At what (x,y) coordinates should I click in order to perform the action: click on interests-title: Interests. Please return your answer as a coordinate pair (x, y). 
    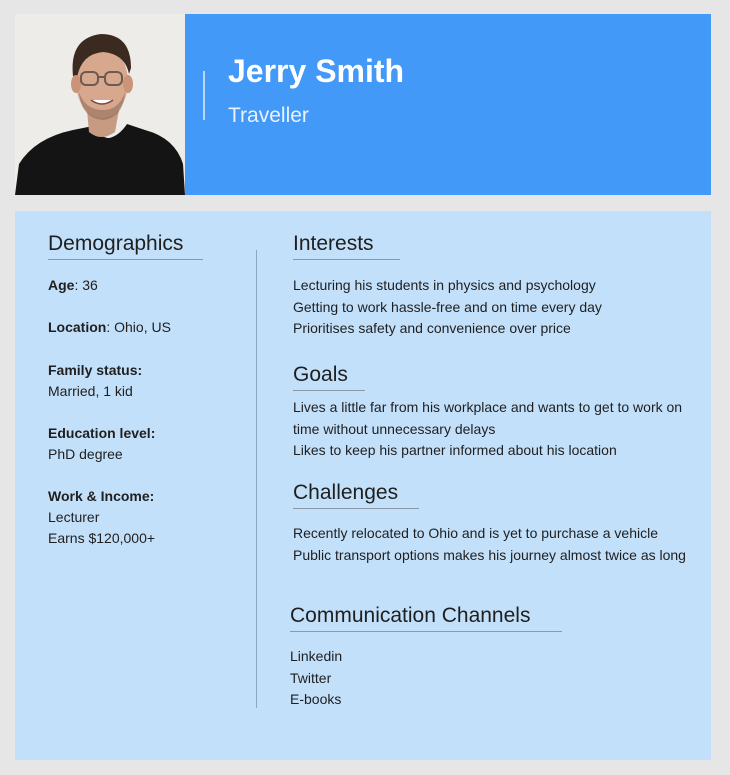
    Looking at the image, I should click on (346, 246).